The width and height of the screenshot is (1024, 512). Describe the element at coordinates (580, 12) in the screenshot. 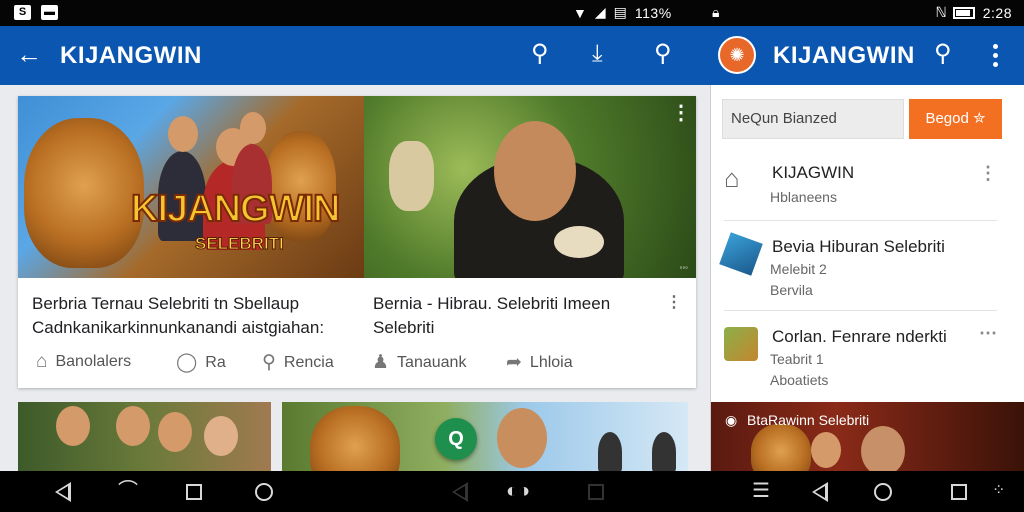

I see `wifi-icon: ▼` at that location.